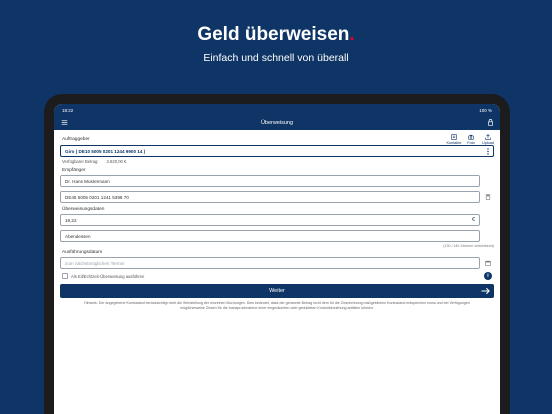 The width and height of the screenshot is (552, 414). What do you see at coordinates (488, 276) in the screenshot?
I see `info-icon: i` at bounding box center [488, 276].